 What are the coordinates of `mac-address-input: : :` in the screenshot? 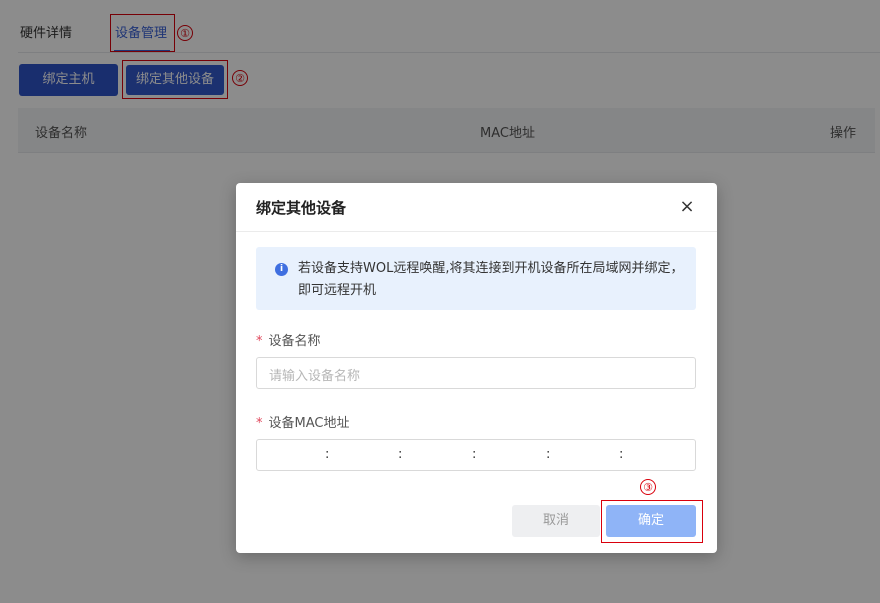 It's located at (476, 455).